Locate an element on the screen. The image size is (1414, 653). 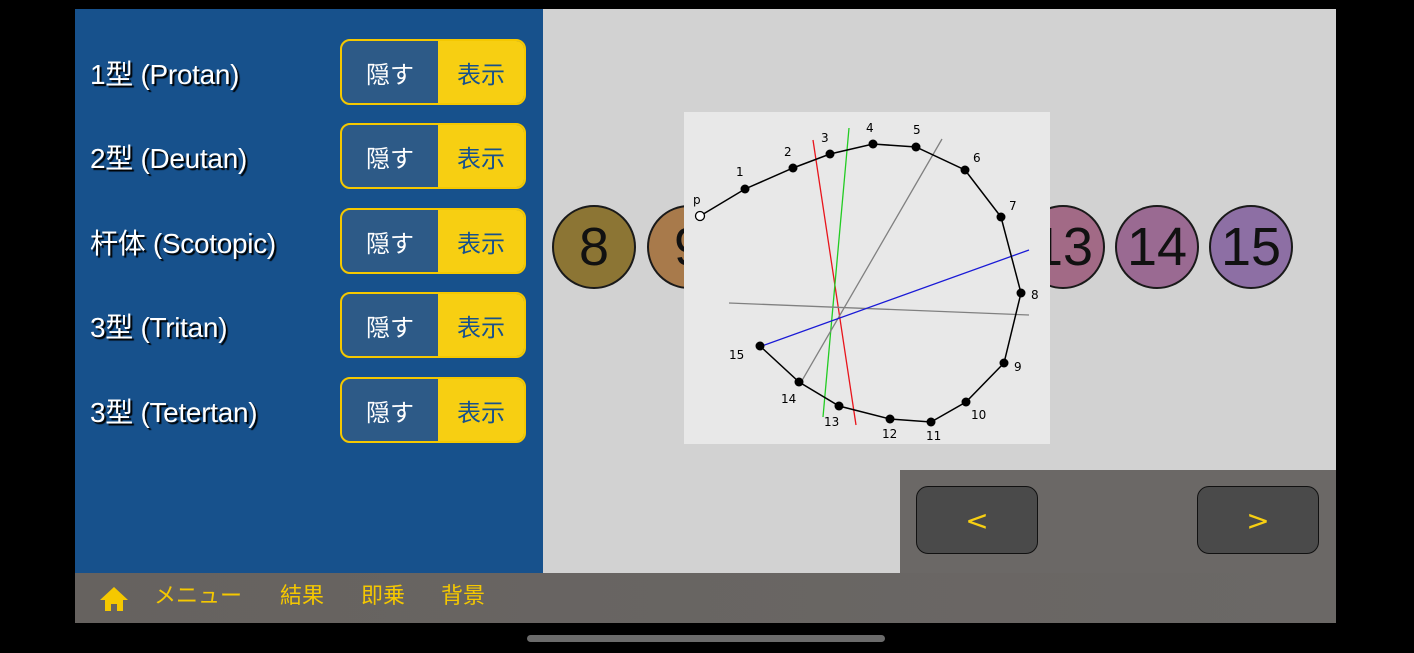
protan-toggle: 隠す 表示 is located at coordinates (433, 72).